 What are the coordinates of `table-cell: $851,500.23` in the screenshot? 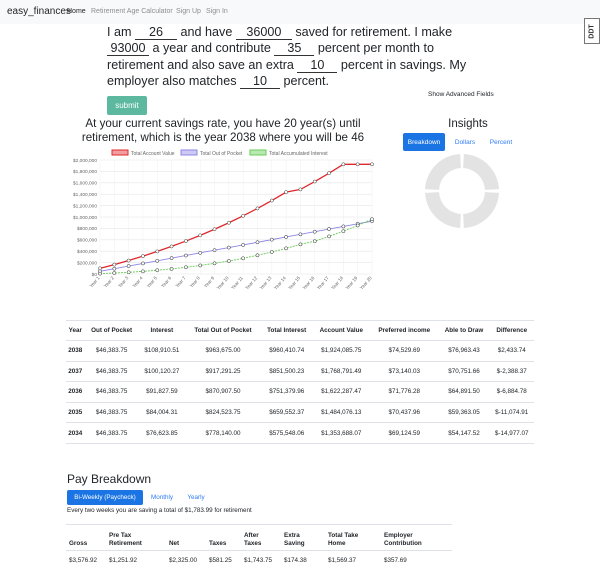 It's located at (286, 372).